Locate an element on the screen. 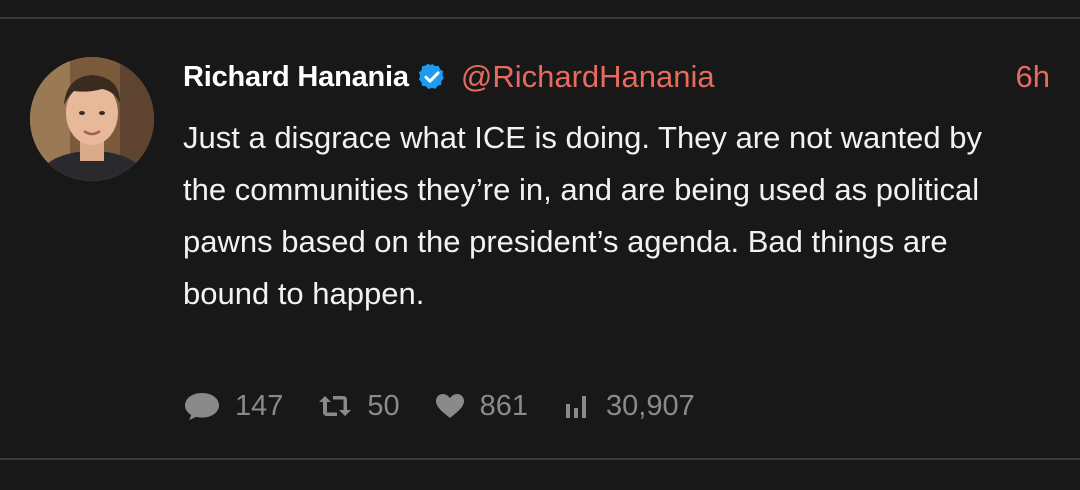  avatar is located at coordinates (92, 119).